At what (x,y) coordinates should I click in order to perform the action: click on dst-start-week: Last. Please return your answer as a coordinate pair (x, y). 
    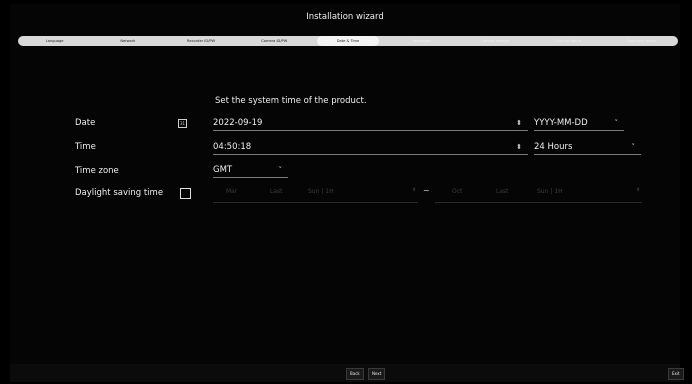
    Looking at the image, I should click on (276, 191).